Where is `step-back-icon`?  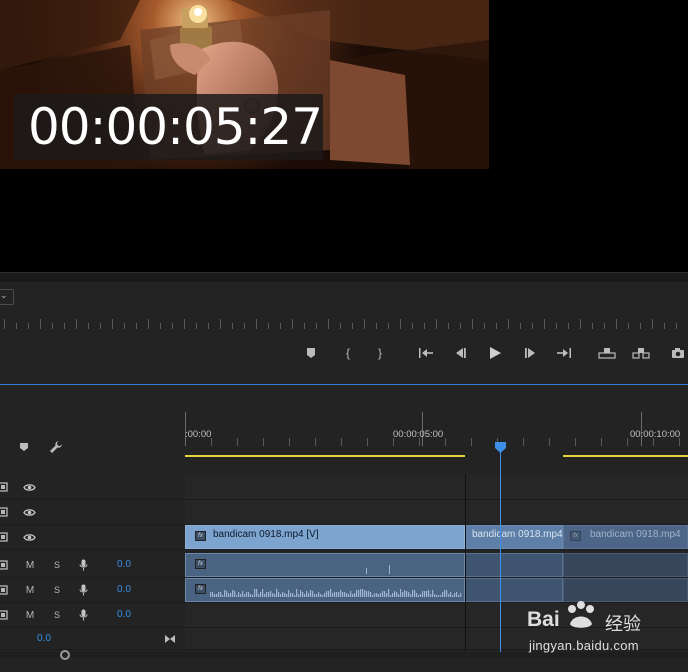
step-back-icon is located at coordinates (461, 353).